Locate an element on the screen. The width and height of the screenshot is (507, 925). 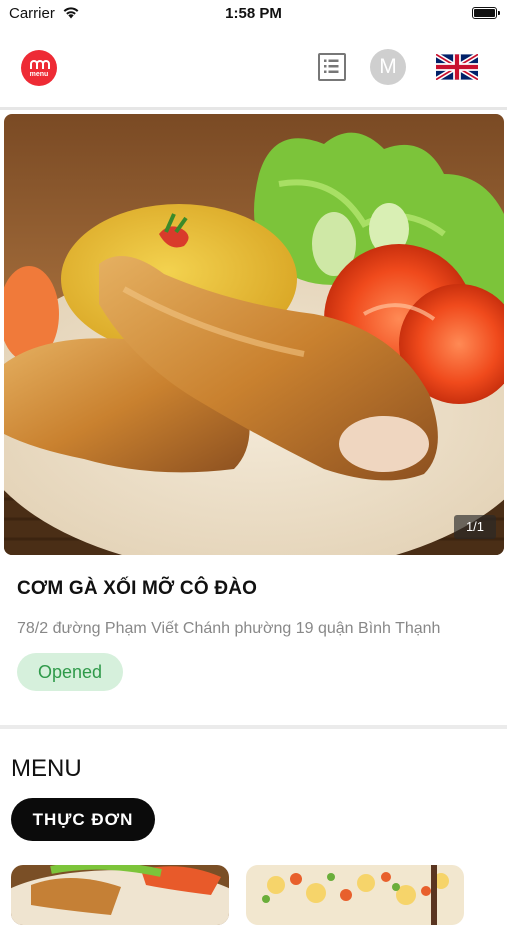
status-bar: Carrier 1:58 PM is located at coordinates (253, 14).